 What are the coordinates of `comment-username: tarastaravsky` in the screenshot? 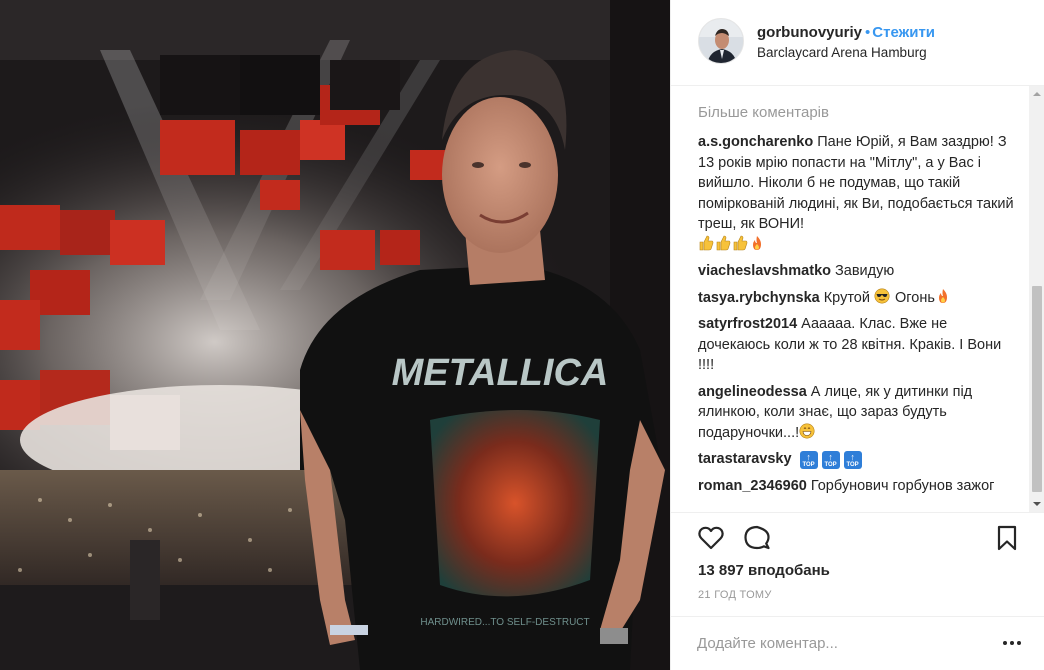 It's located at (745, 459).